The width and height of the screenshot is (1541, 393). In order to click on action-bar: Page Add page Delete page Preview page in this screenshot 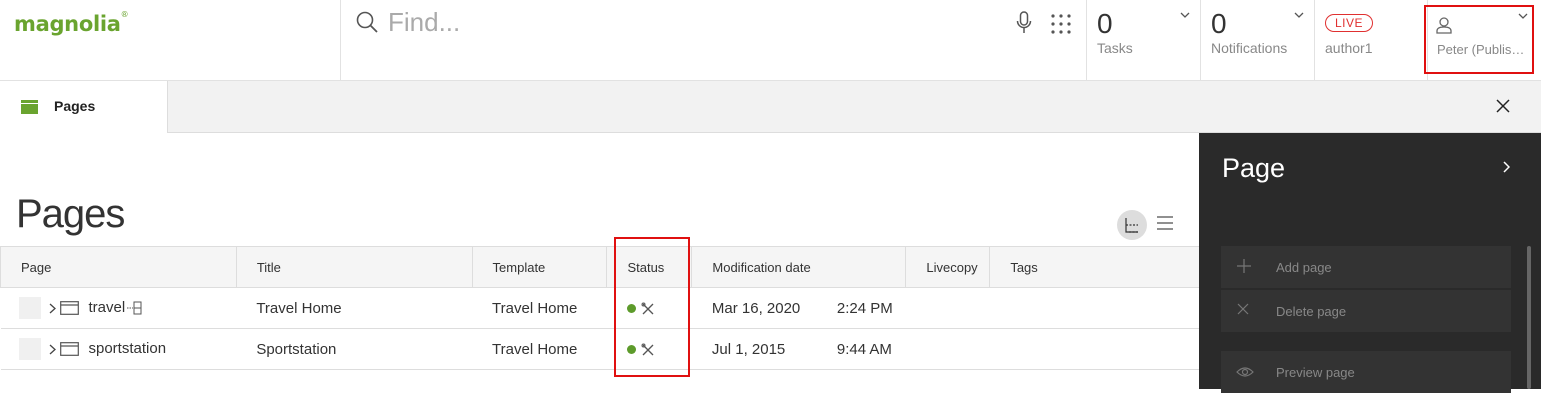, I will do `click(1370, 263)`.